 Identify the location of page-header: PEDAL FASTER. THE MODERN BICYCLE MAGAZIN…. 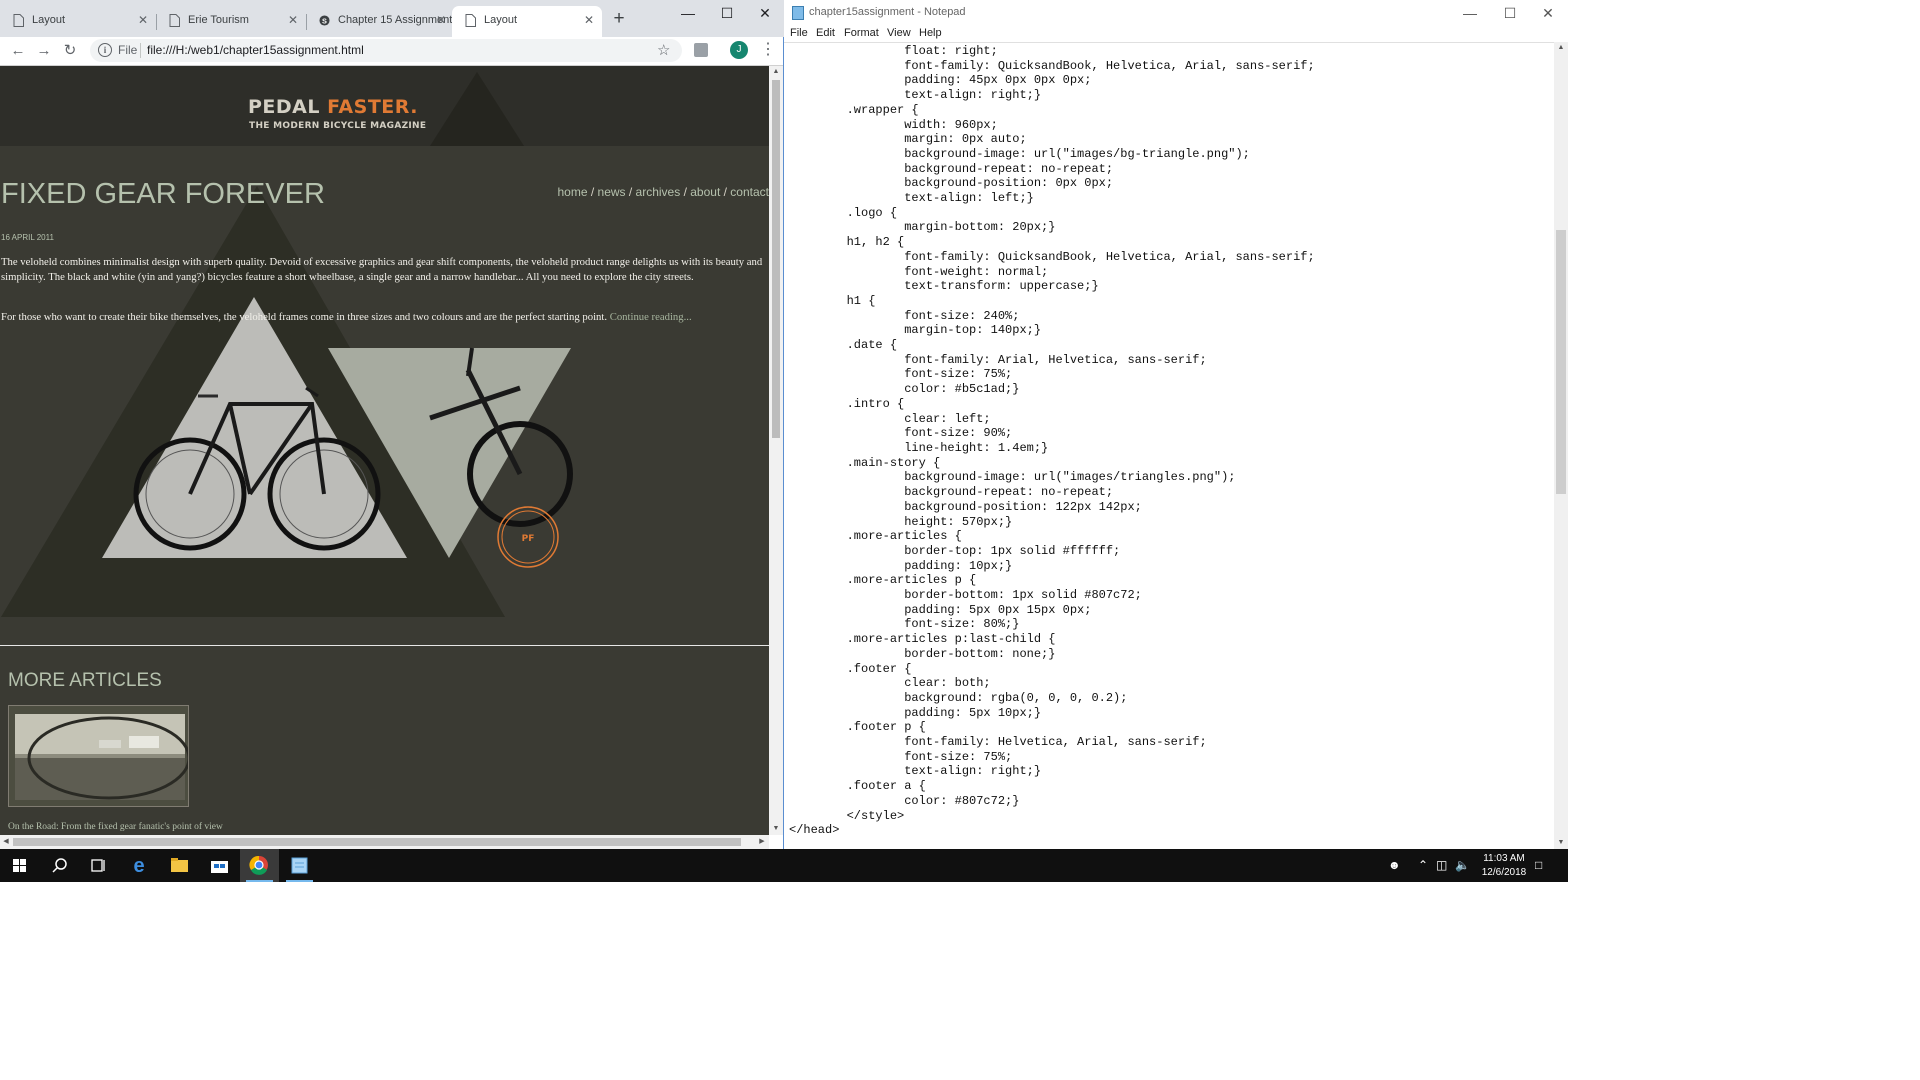
(384, 106).